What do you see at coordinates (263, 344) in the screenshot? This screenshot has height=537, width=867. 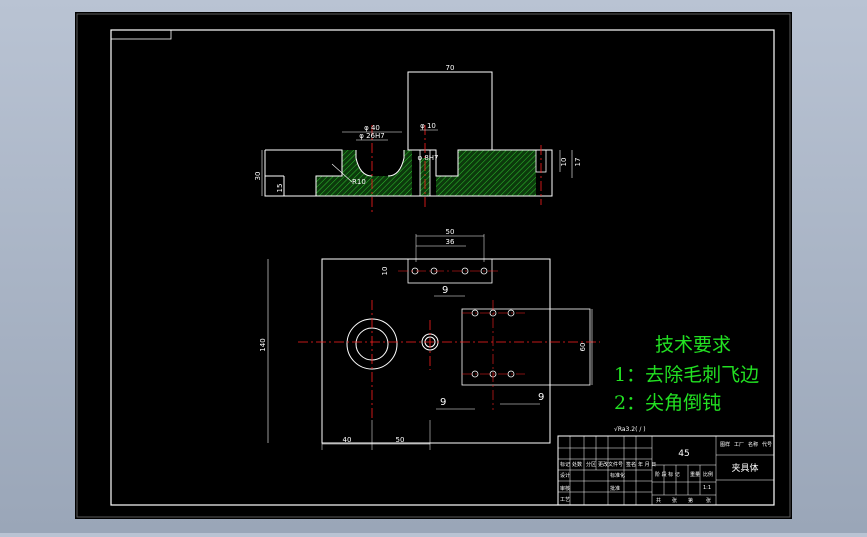 I see `dim-plan-height: 140` at bounding box center [263, 344].